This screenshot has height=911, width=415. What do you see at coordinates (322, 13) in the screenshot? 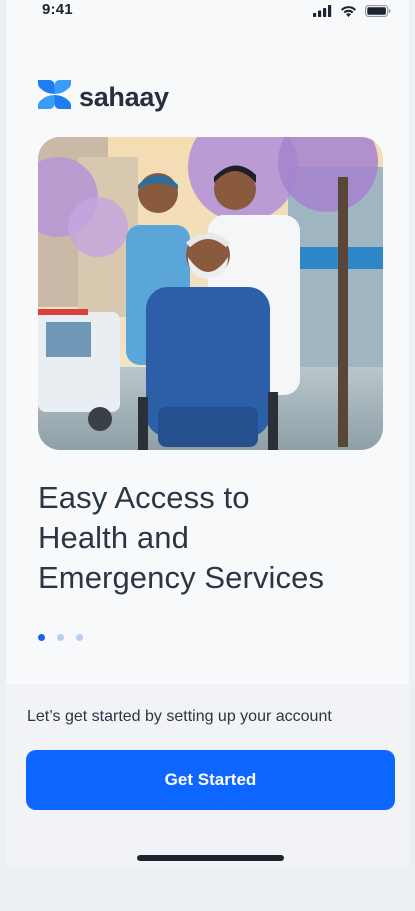
I see `cellular-signal-icon` at bounding box center [322, 13].